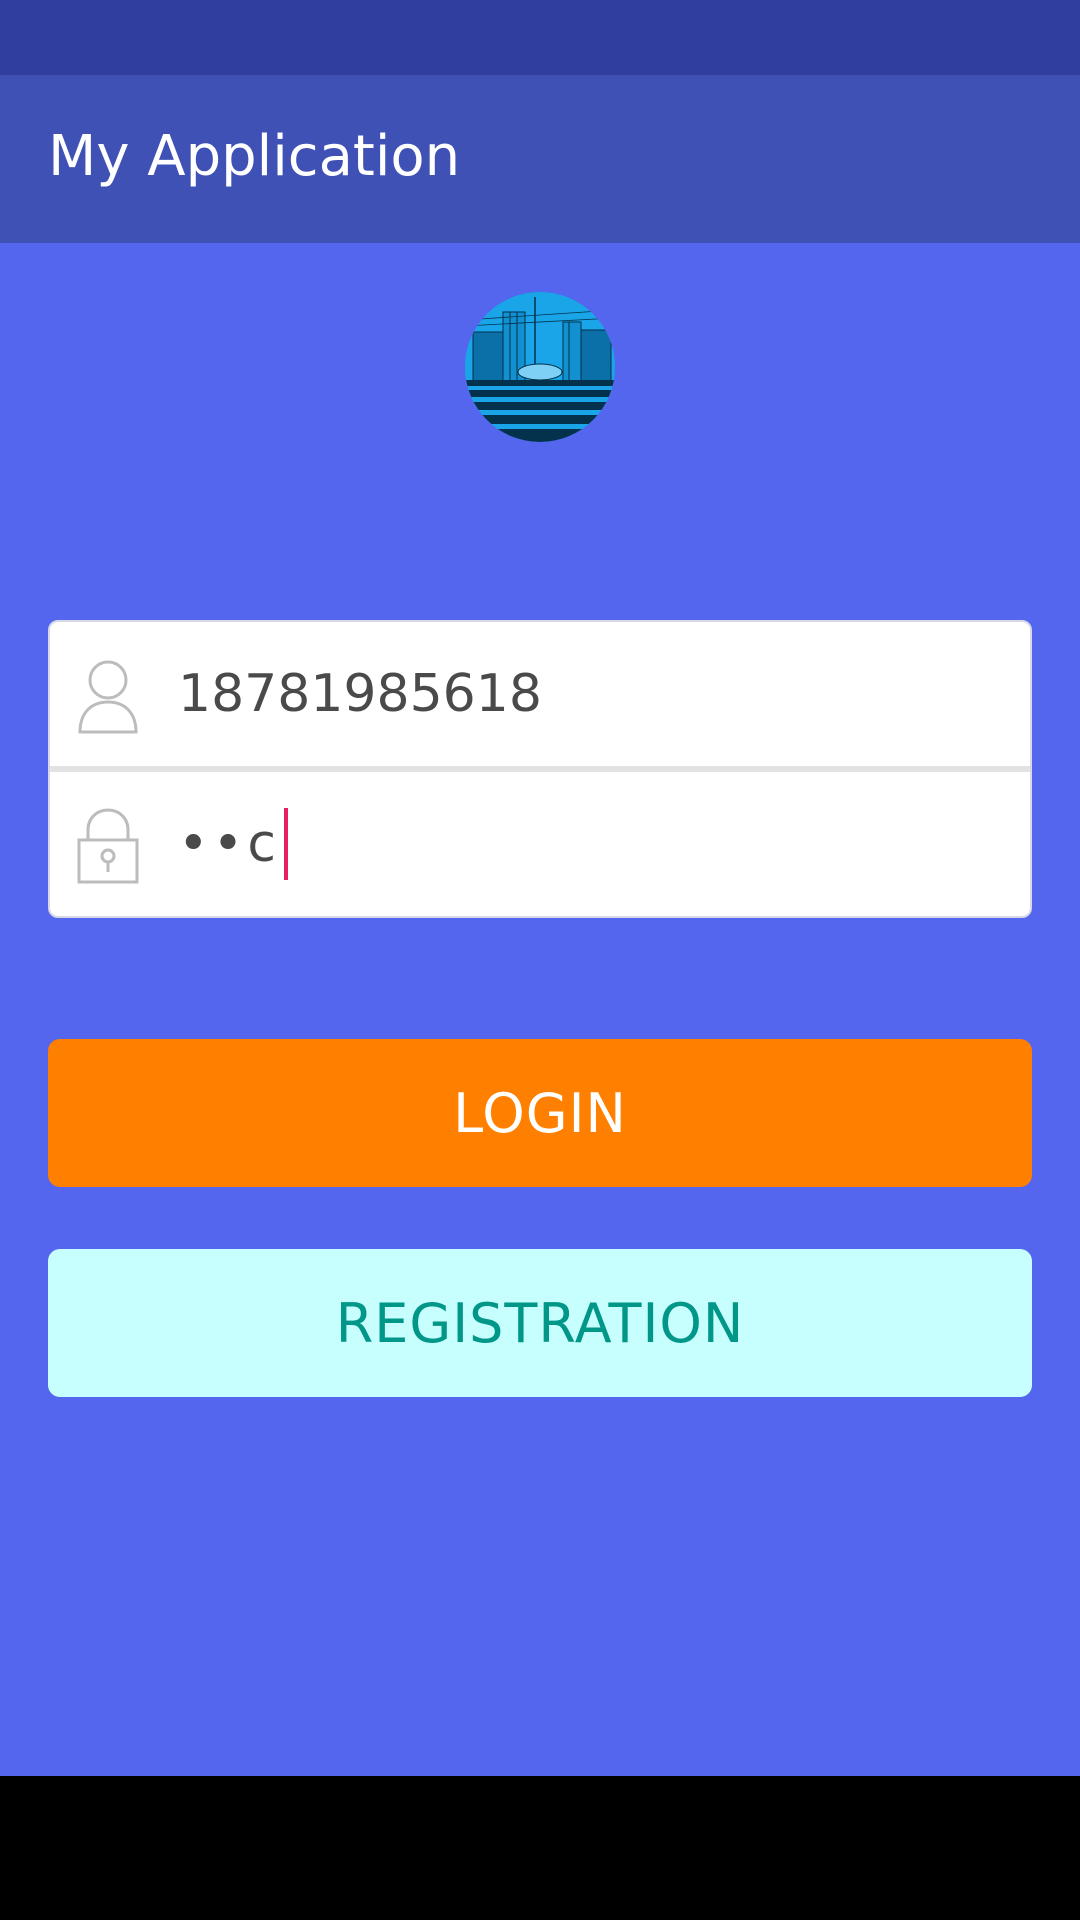 Image resolution: width=1080 pixels, height=1920 pixels. I want to click on password-row: ••c, so click(540, 844).